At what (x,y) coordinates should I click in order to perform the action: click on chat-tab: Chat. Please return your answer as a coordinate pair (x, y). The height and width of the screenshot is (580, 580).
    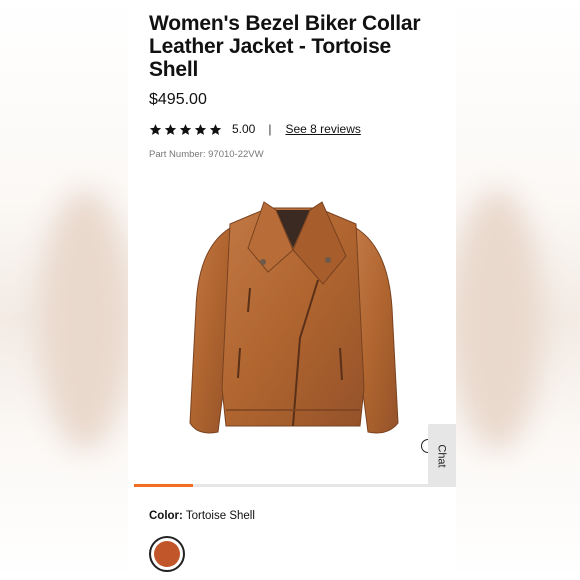
    Looking at the image, I should click on (442, 455).